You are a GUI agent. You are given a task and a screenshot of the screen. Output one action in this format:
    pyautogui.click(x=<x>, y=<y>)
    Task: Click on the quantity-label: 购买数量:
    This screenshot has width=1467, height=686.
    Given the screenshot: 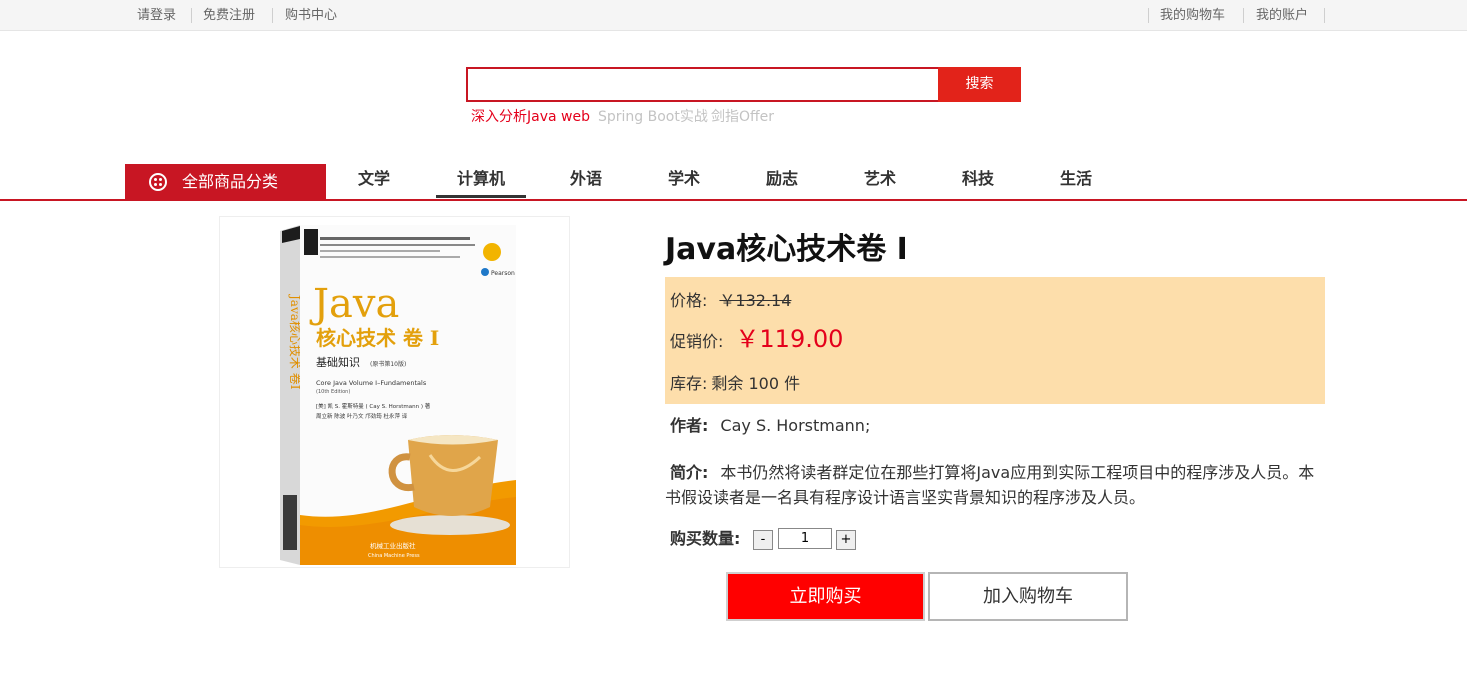 What is the action you would take?
    pyautogui.click(x=705, y=538)
    